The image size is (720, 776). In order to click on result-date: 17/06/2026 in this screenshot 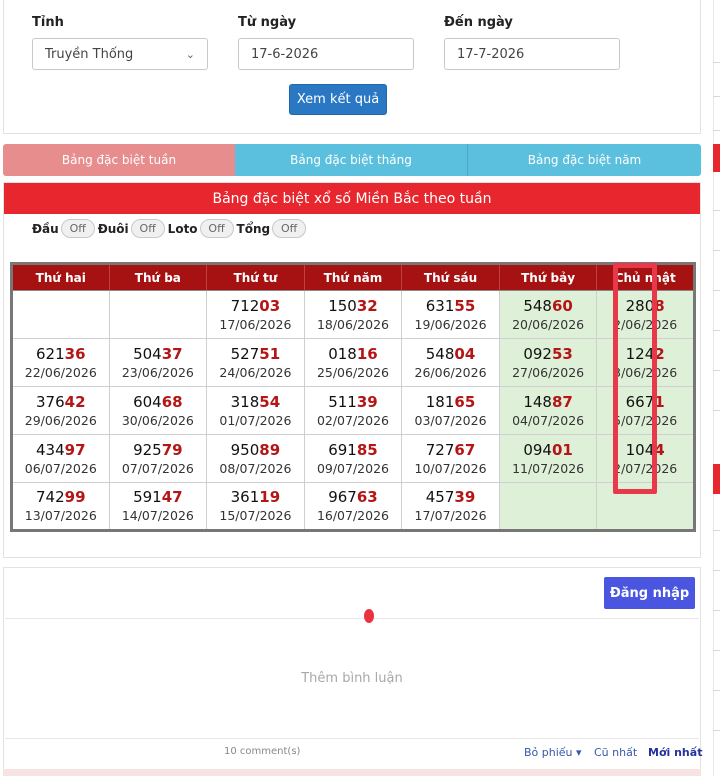, I will do `click(255, 324)`.